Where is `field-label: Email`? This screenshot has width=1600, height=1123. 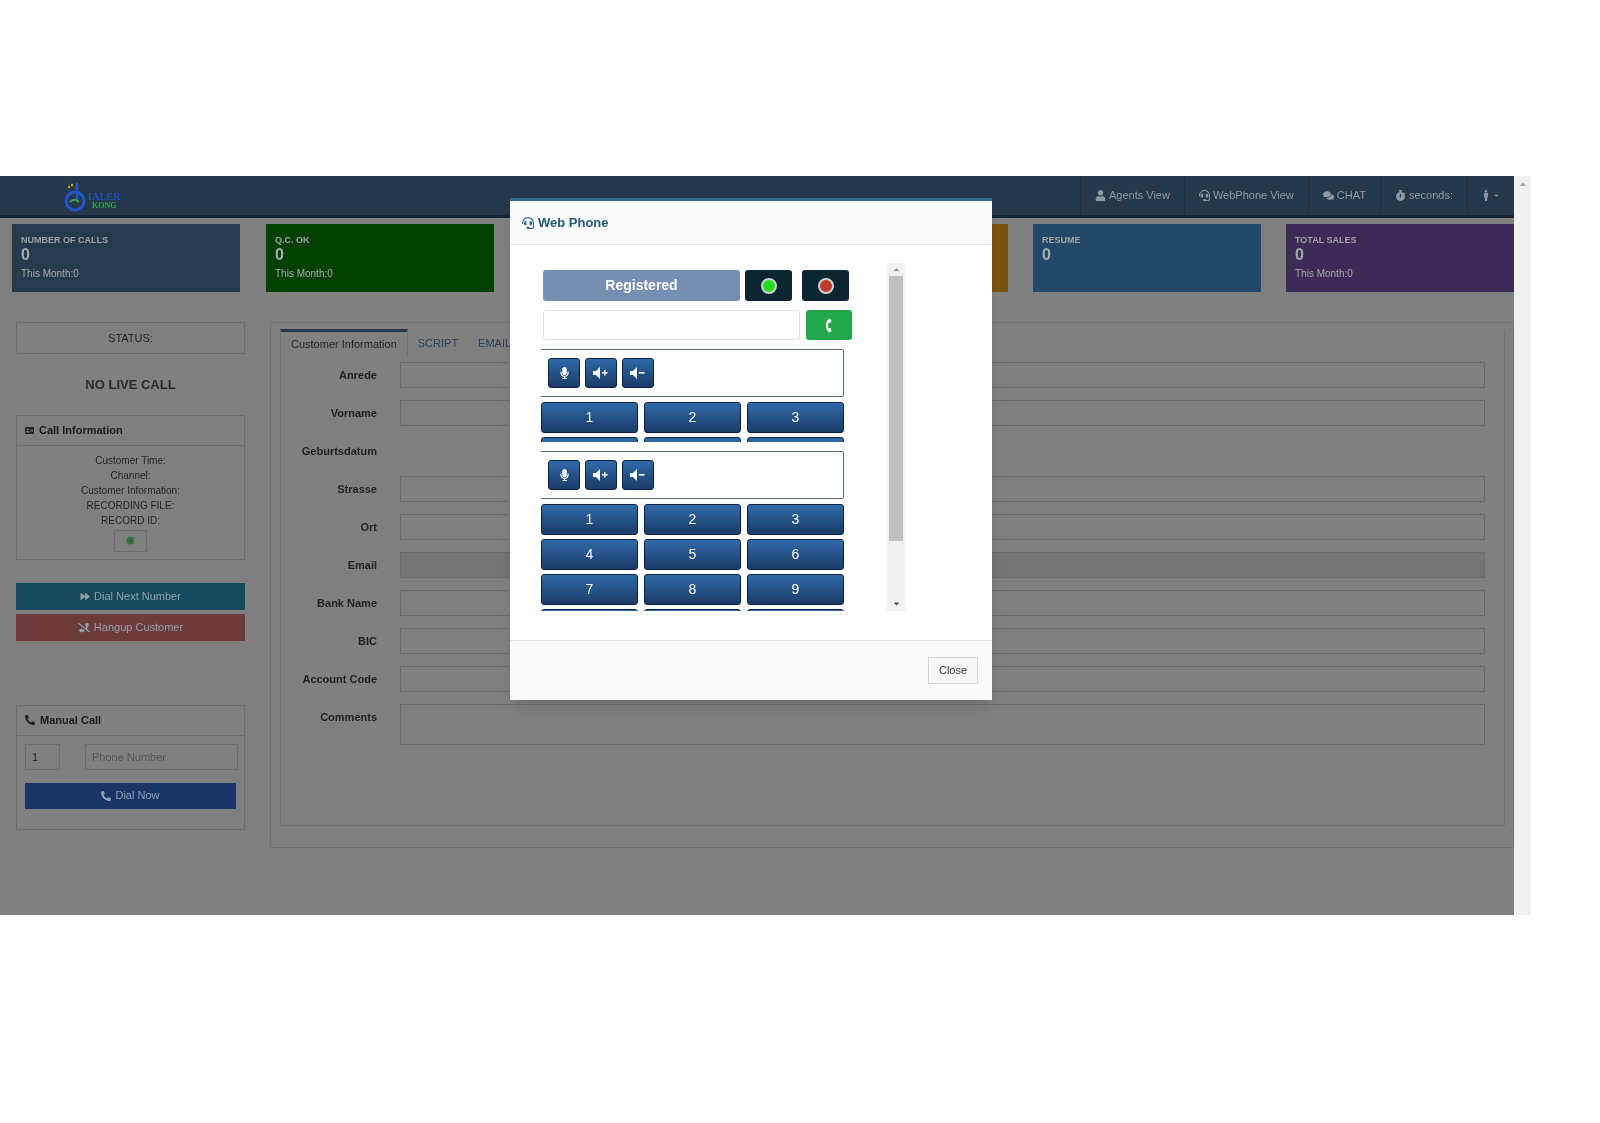
field-label: Email is located at coordinates (361, 565).